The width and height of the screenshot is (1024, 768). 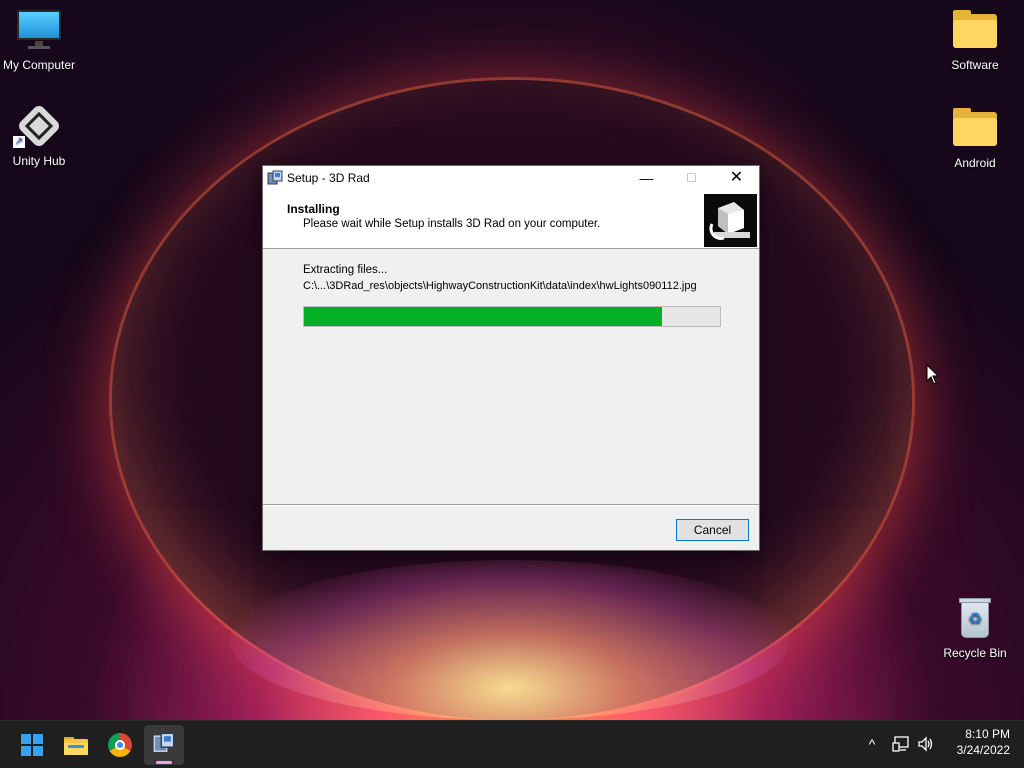 I want to click on desktop-icon-label: Software, so click(x=975, y=65).